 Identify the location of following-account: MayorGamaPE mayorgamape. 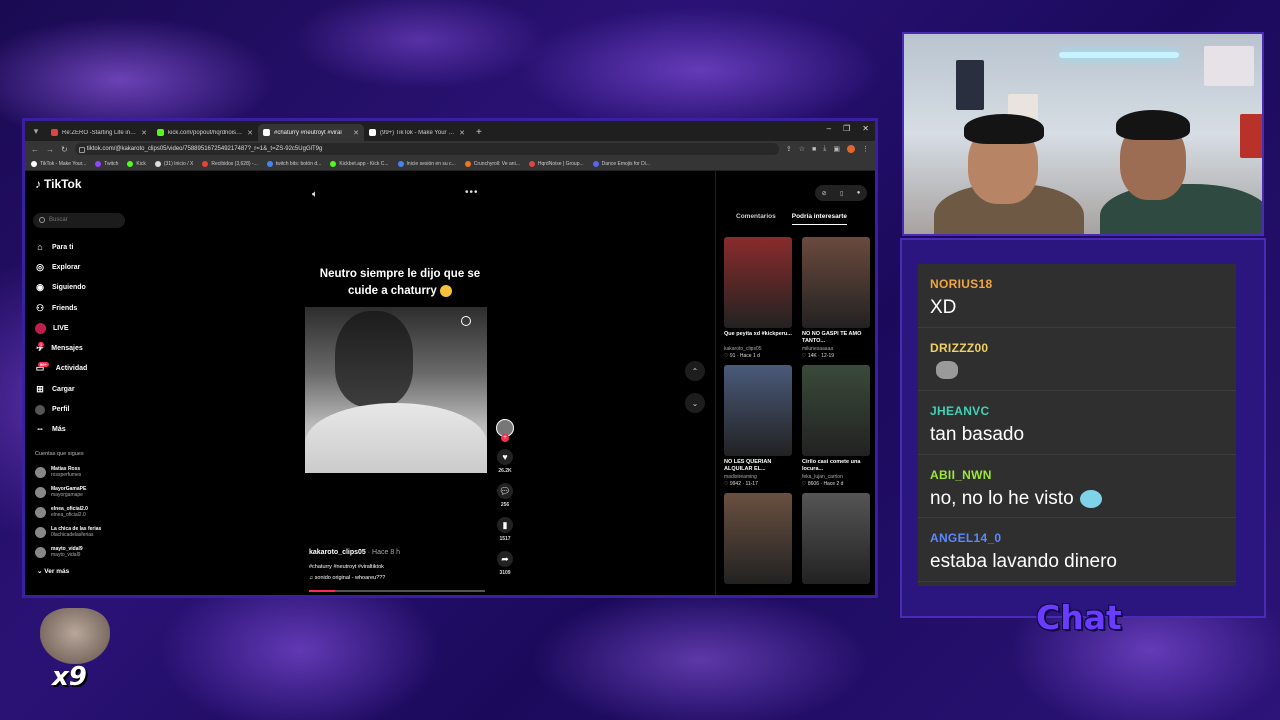
(90, 492).